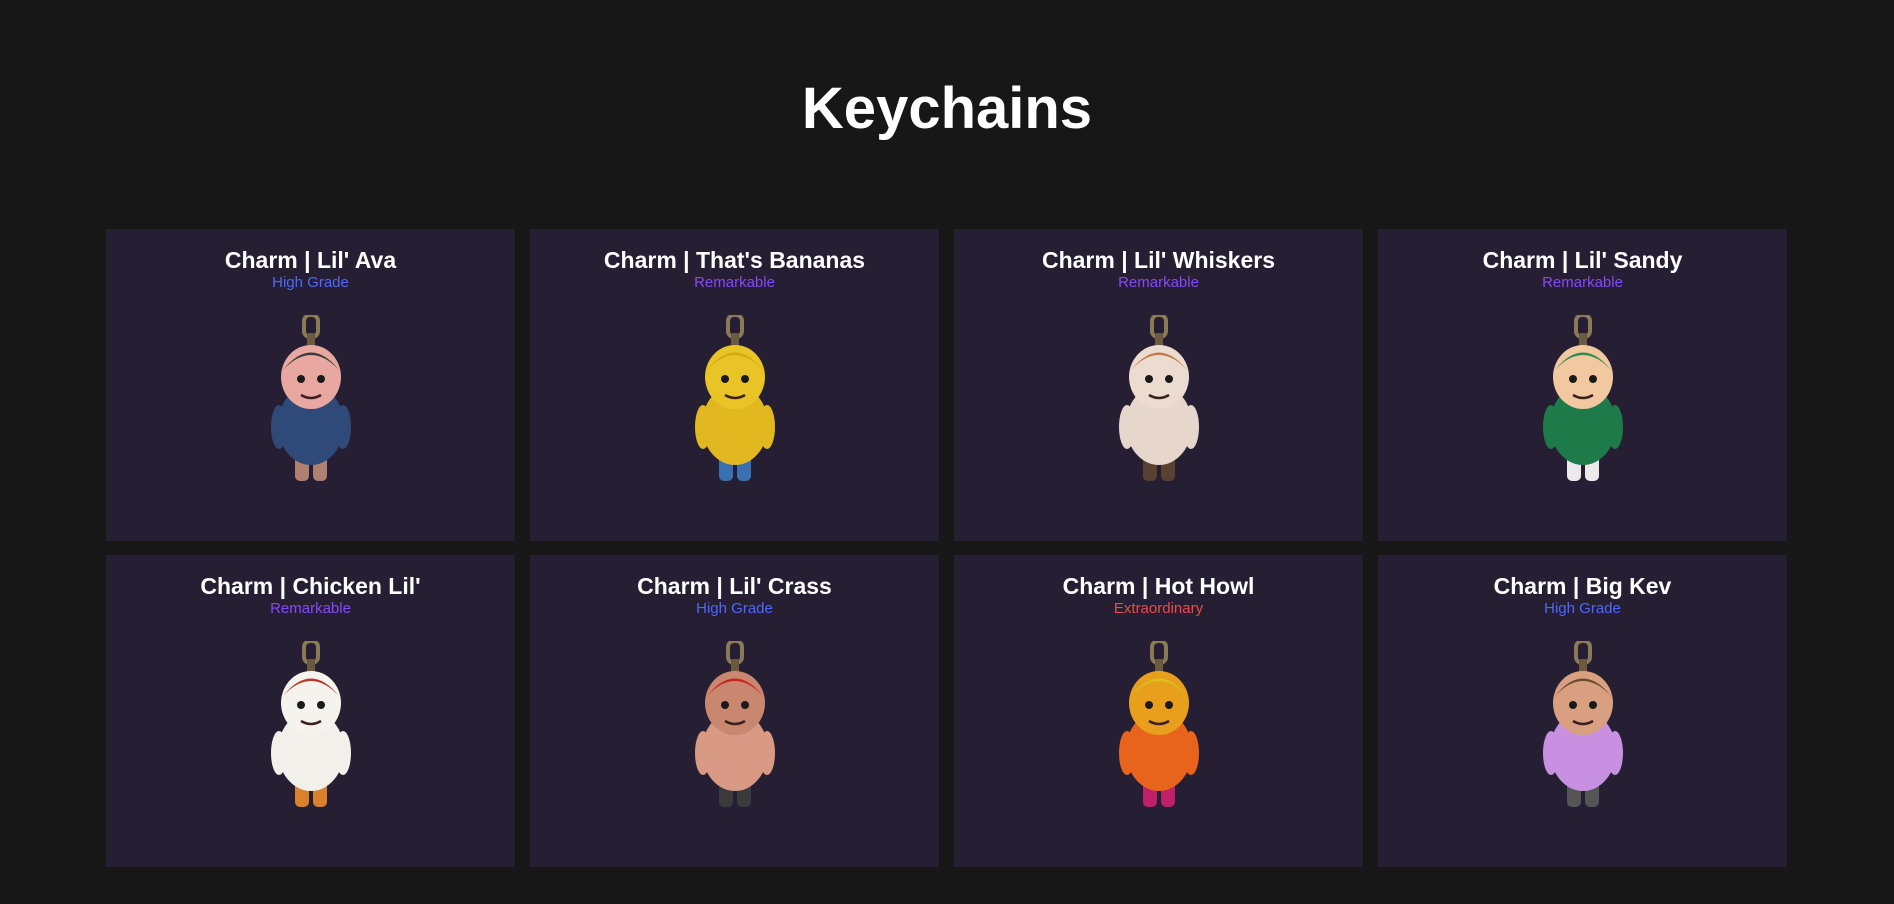 Image resolution: width=1894 pixels, height=904 pixels. What do you see at coordinates (1158, 260) in the screenshot?
I see `keychain-name: Charm | Lil' Whiskers` at bounding box center [1158, 260].